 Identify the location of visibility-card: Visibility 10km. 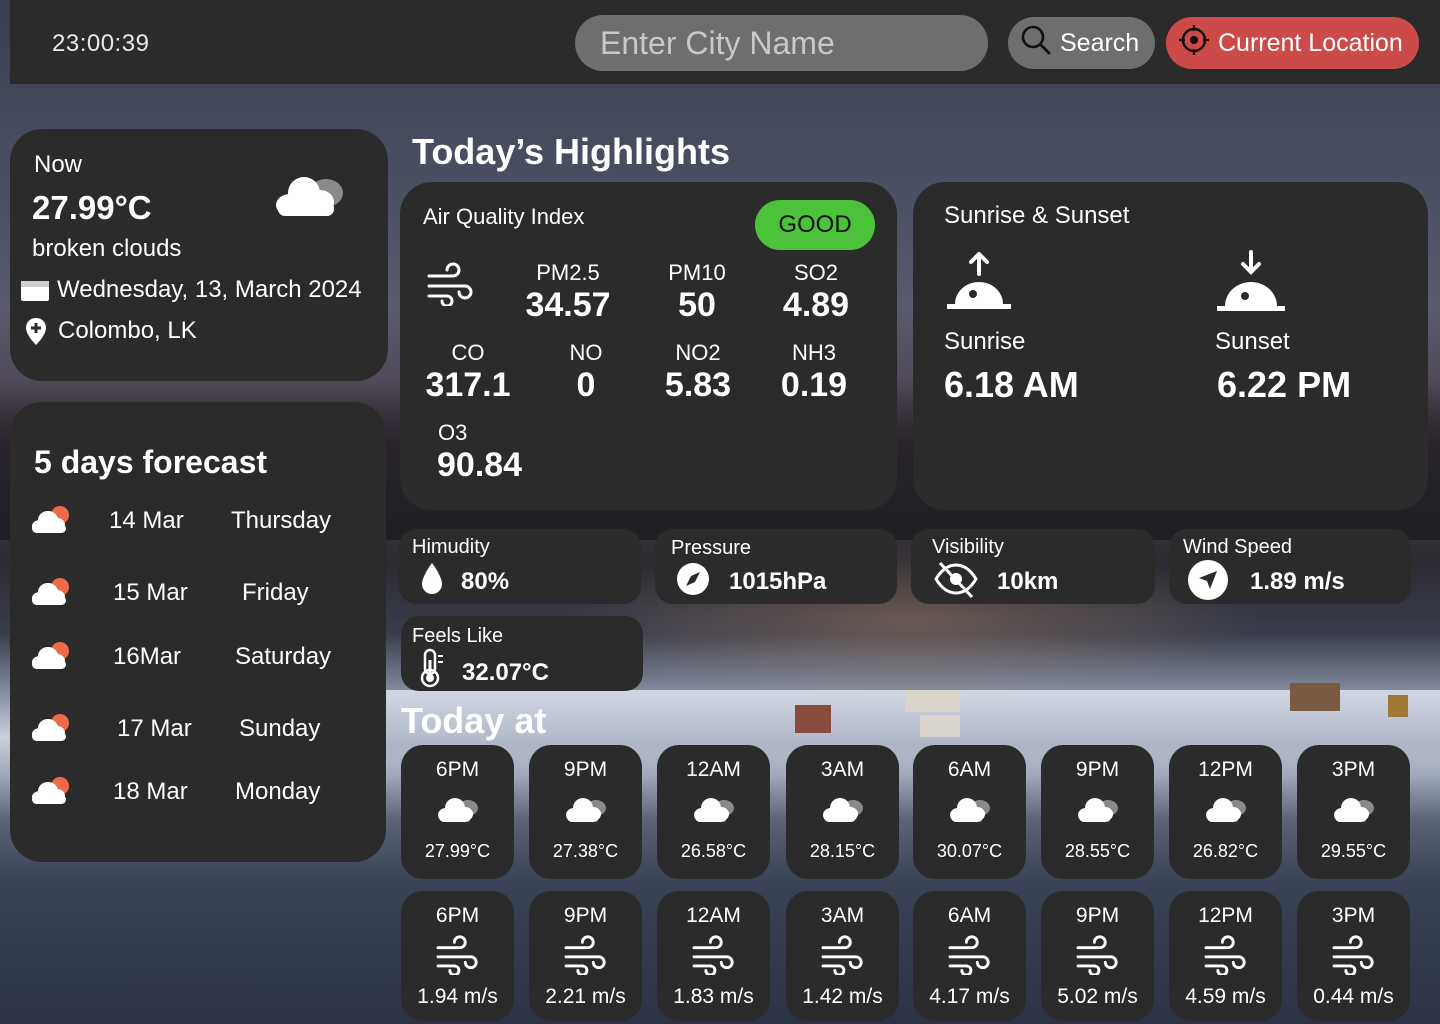
(1033, 566).